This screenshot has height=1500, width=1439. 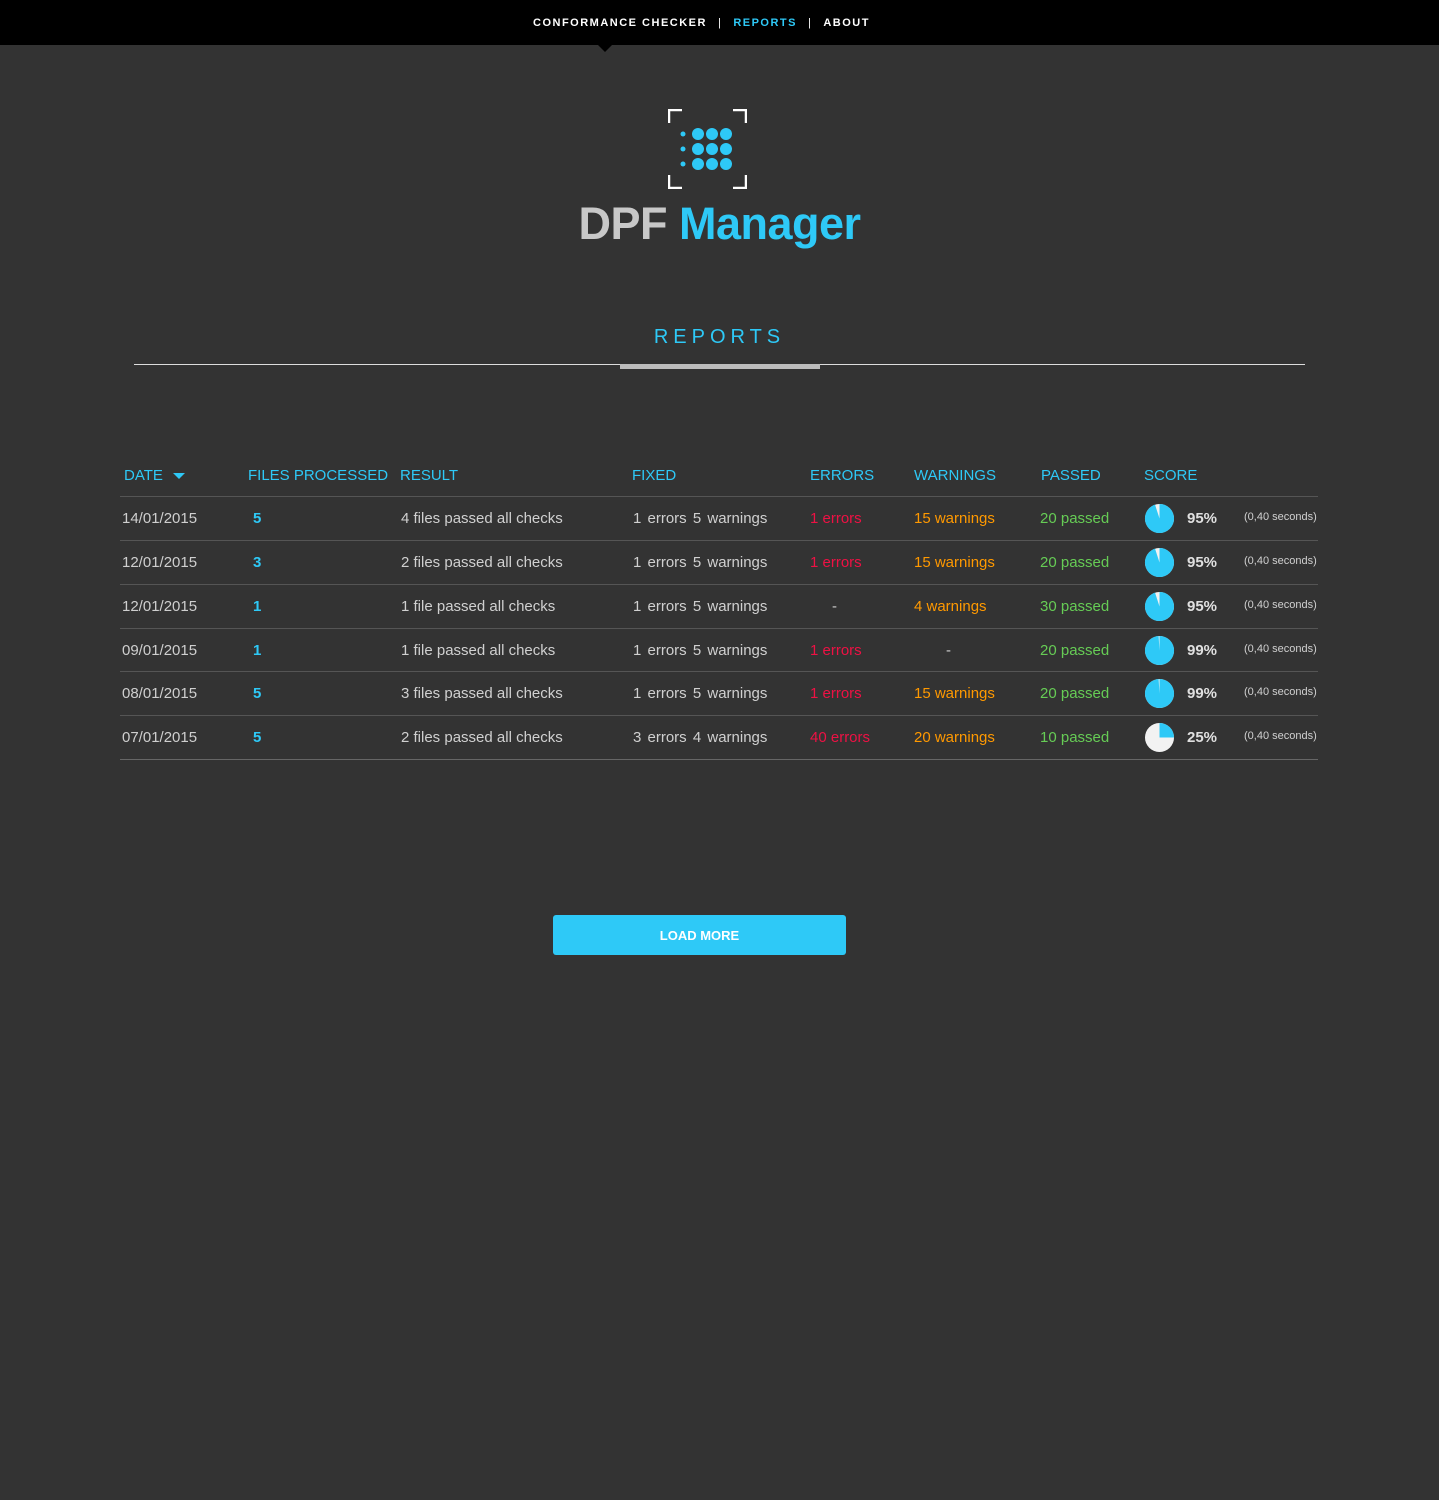 I want to click on row-result: 3 files passed all checks, so click(x=482, y=693).